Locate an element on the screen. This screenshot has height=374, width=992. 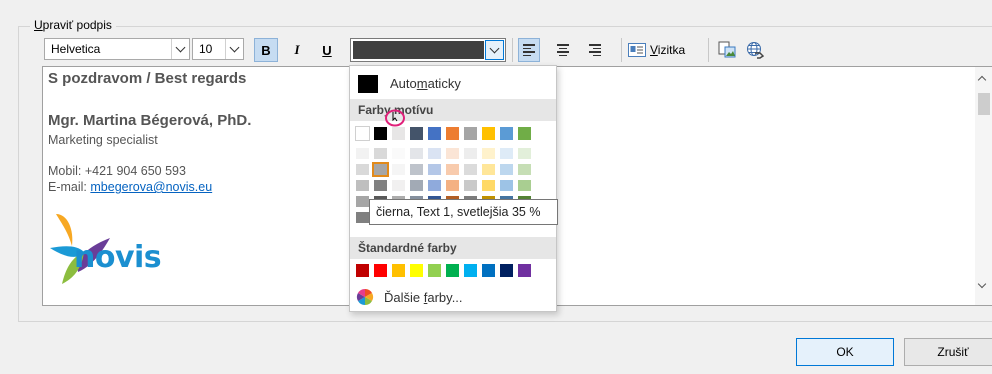
chevron-up-icon is located at coordinates (982, 80).